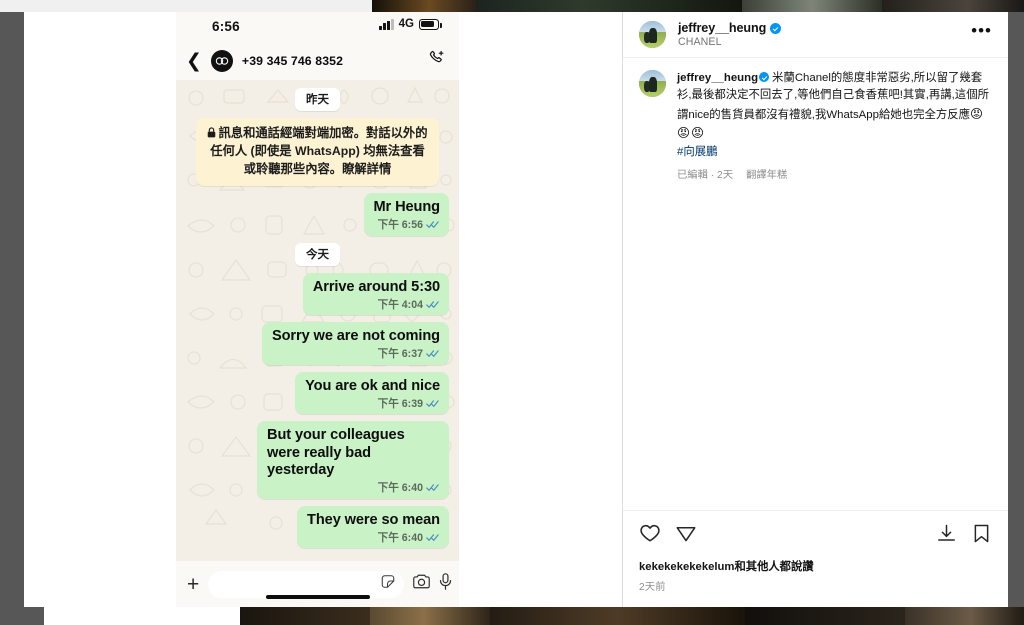 The width and height of the screenshot is (1024, 625). What do you see at coordinates (373, 519) in the screenshot?
I see `message-text: They were so mean` at bounding box center [373, 519].